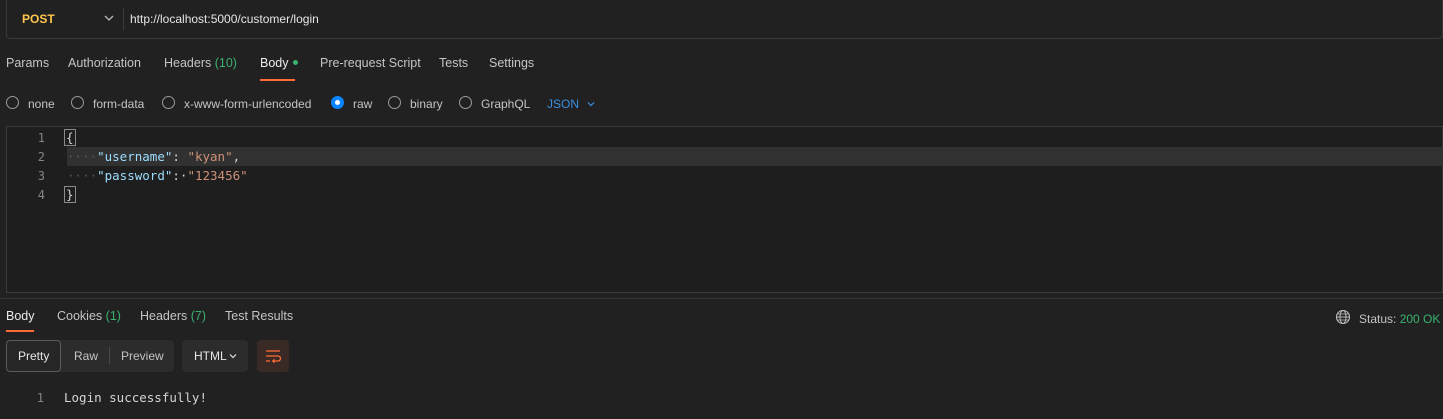 The image size is (1443, 419). Describe the element at coordinates (27, 63) in the screenshot. I see `tab-params: Params` at that location.